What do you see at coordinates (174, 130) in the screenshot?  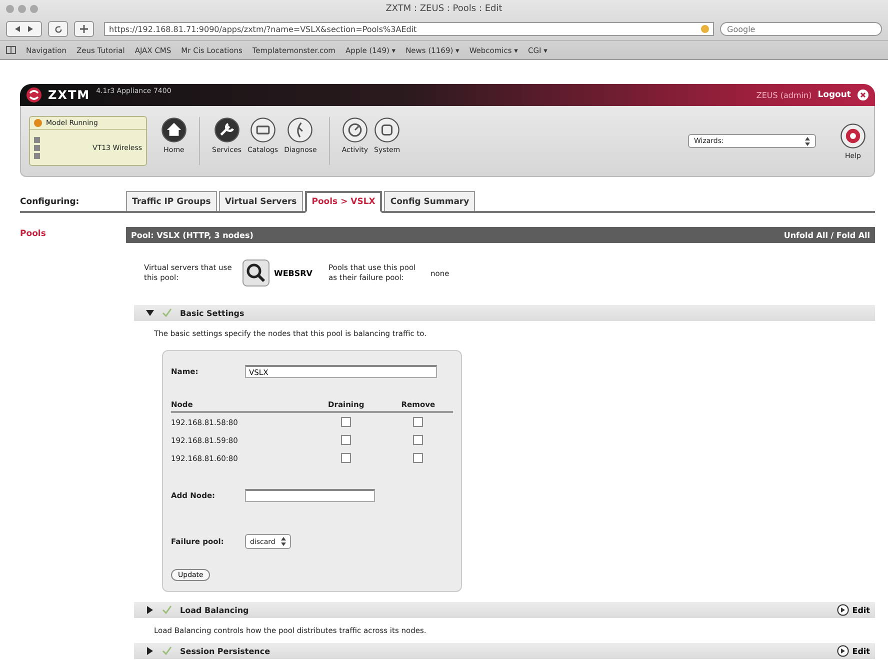 I see `home-icon` at bounding box center [174, 130].